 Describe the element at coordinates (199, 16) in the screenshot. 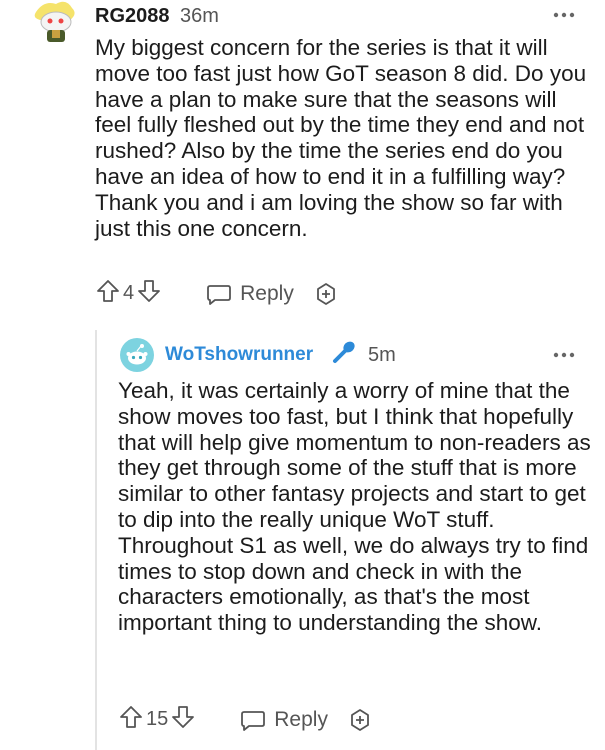

I see `comment-timestamp: 36m` at that location.